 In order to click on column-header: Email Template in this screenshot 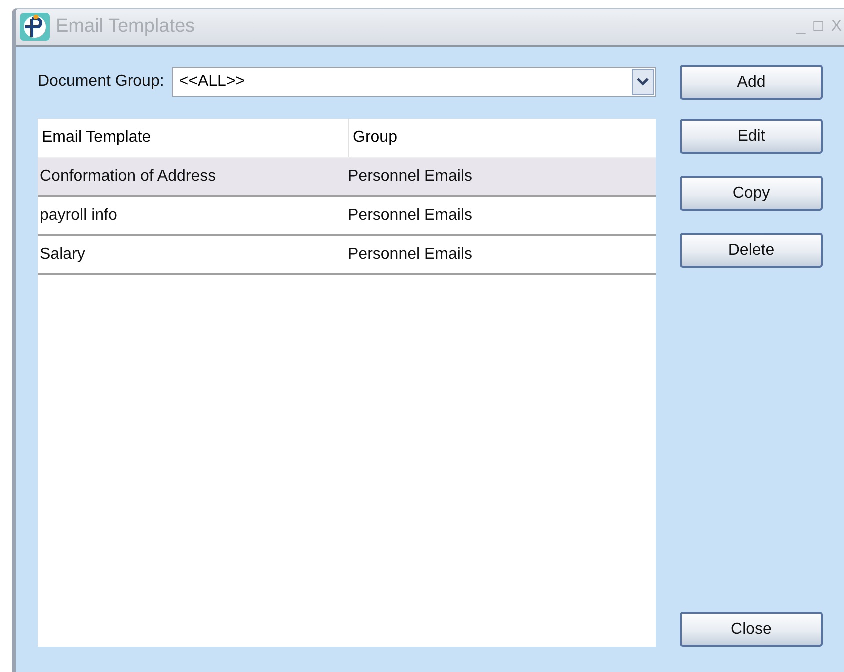, I will do `click(193, 138)`.